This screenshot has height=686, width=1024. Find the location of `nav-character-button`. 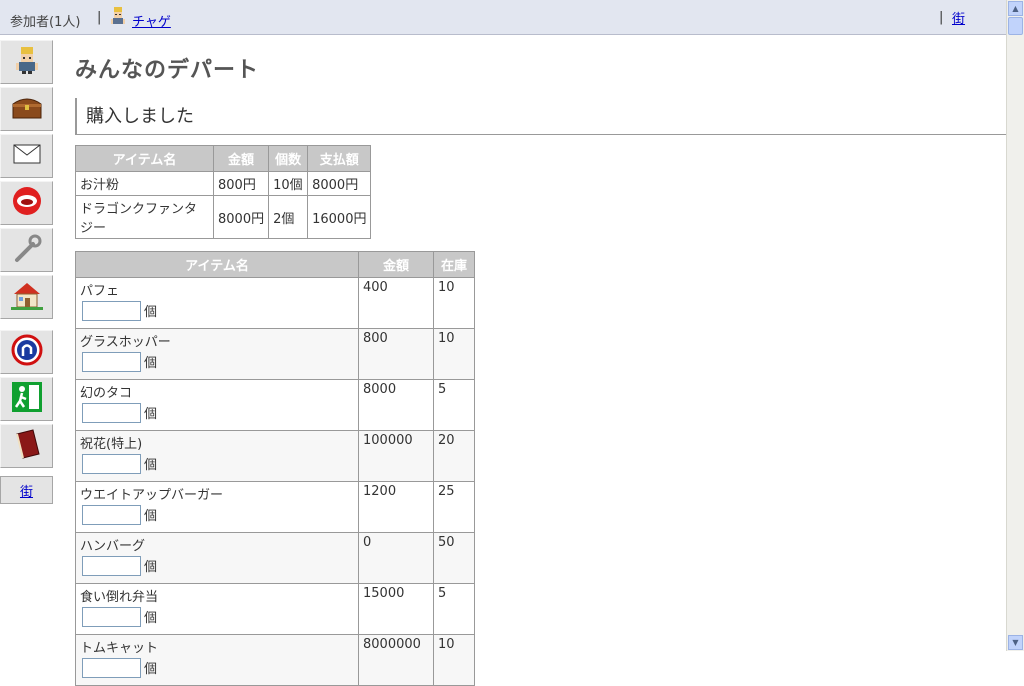

nav-character-button is located at coordinates (26, 62).